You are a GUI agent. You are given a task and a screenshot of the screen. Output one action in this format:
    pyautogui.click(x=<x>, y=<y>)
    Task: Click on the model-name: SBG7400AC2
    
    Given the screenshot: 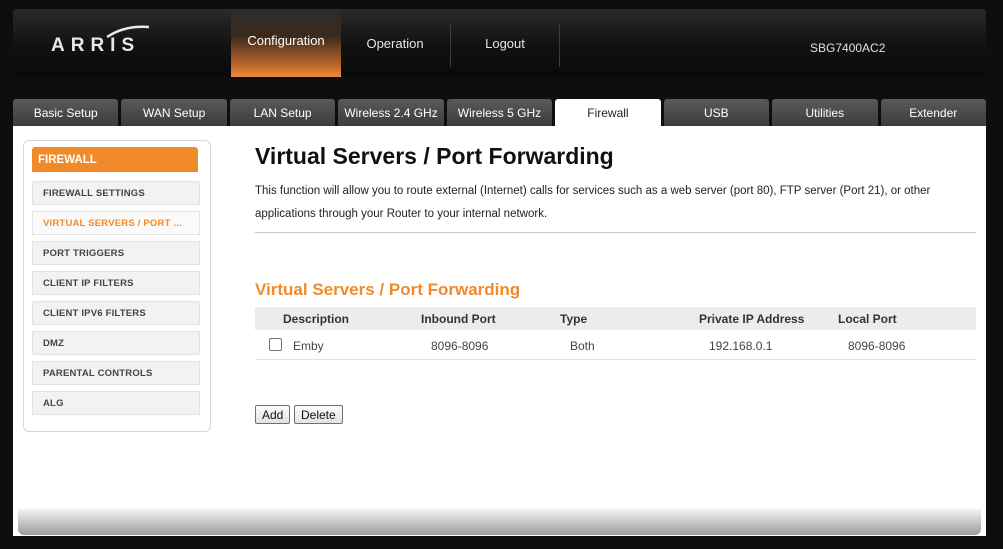 What is the action you would take?
    pyautogui.click(x=848, y=48)
    